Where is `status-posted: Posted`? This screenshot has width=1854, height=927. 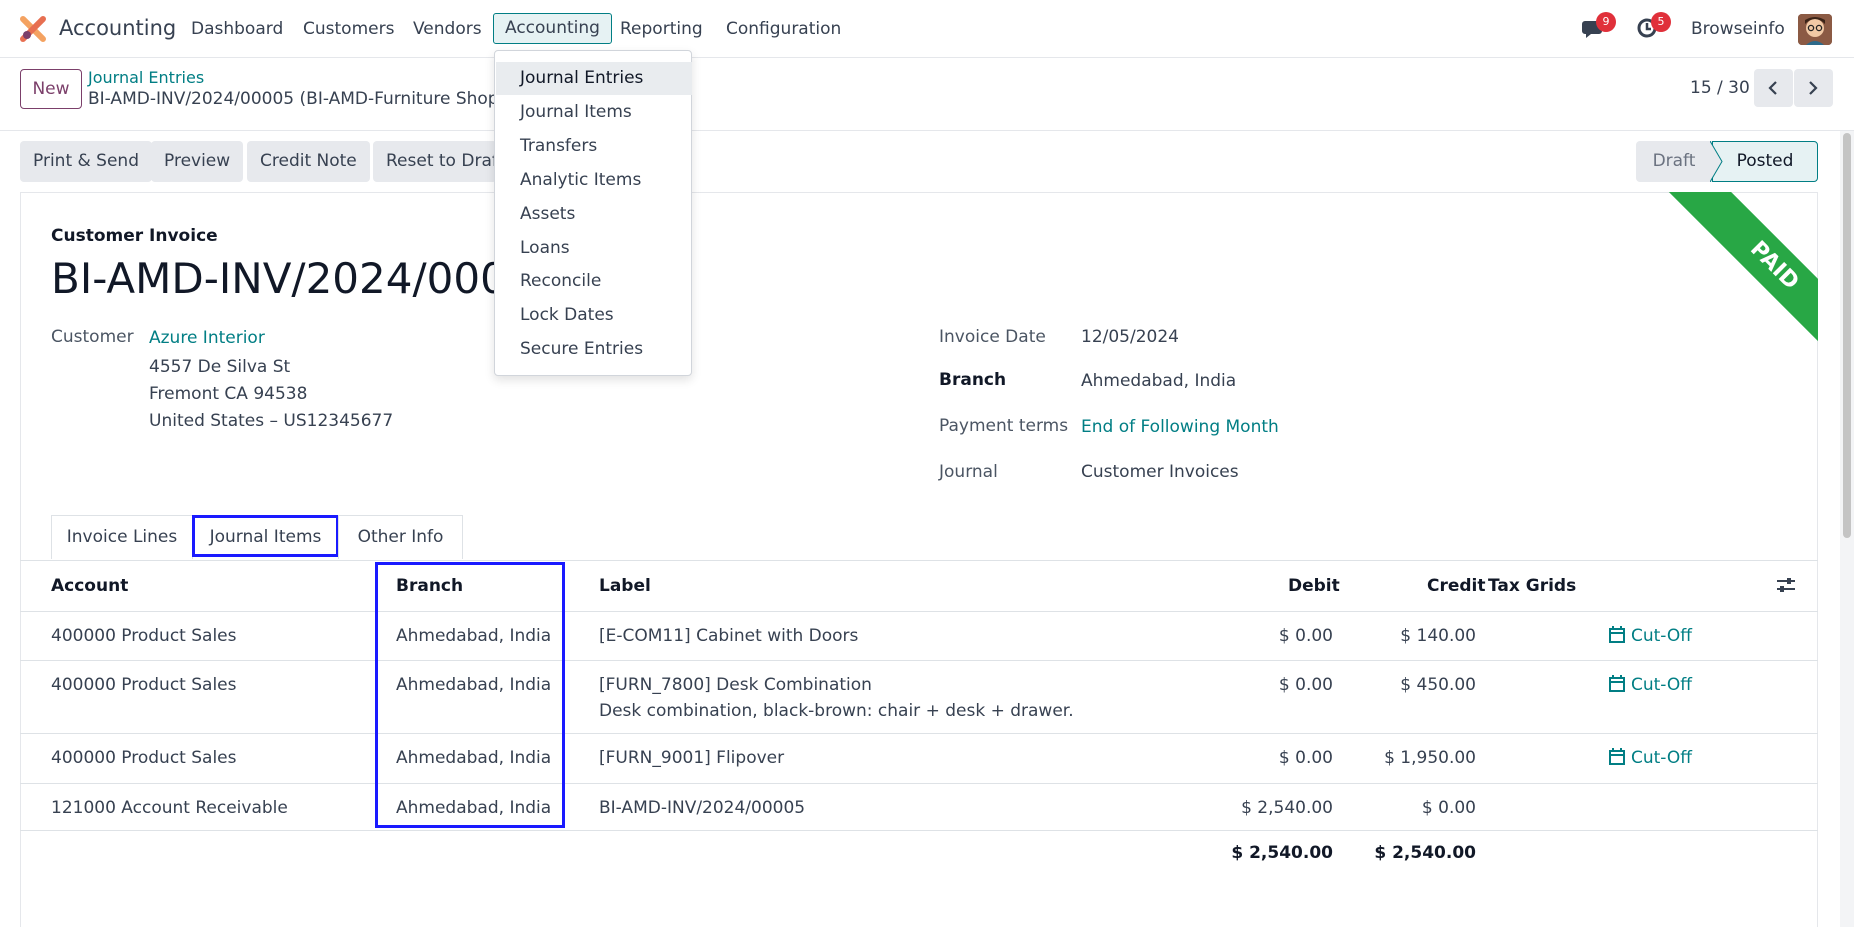 status-posted: Posted is located at coordinates (1765, 161).